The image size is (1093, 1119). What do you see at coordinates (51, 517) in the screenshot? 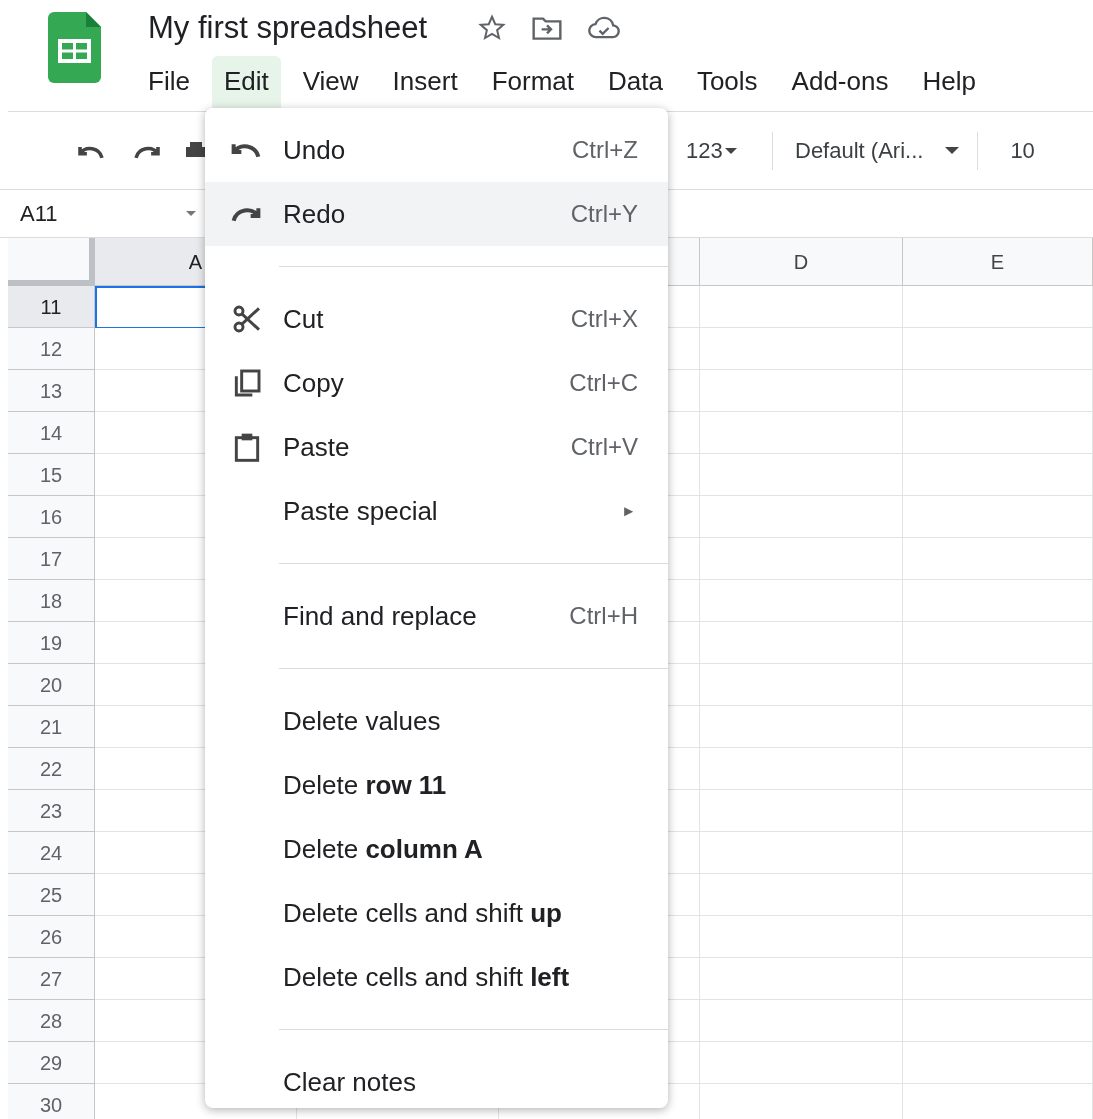
I see `row-header: 16` at bounding box center [51, 517].